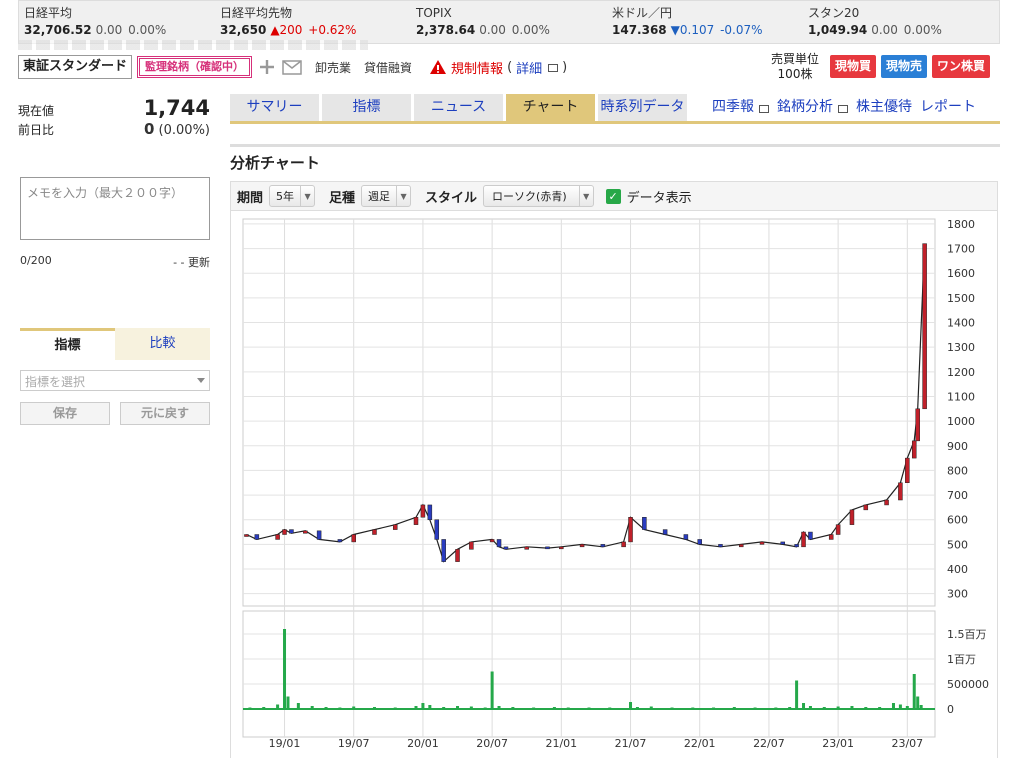 The width and height of the screenshot is (1009, 758). Describe the element at coordinates (904, 66) in the screenshot. I see `trade-button: 現物売` at that location.